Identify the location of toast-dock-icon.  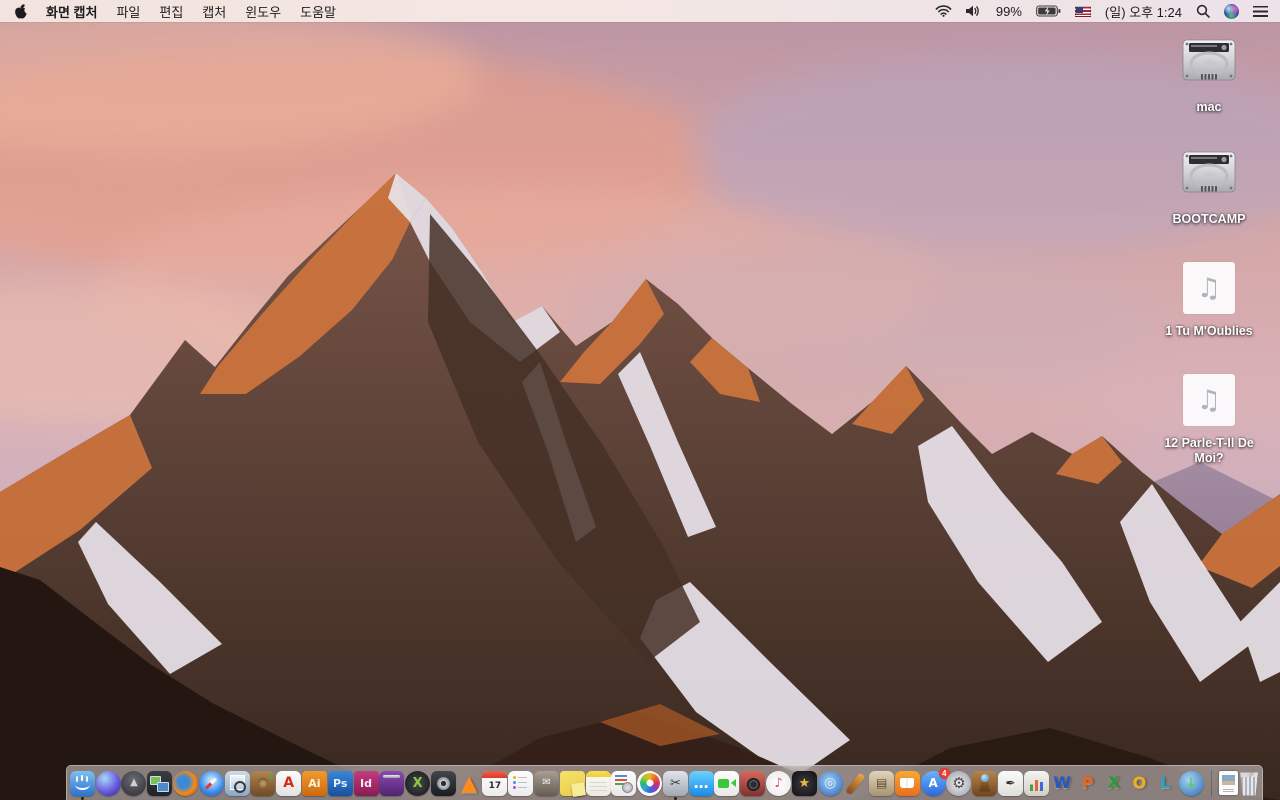
(392, 783).